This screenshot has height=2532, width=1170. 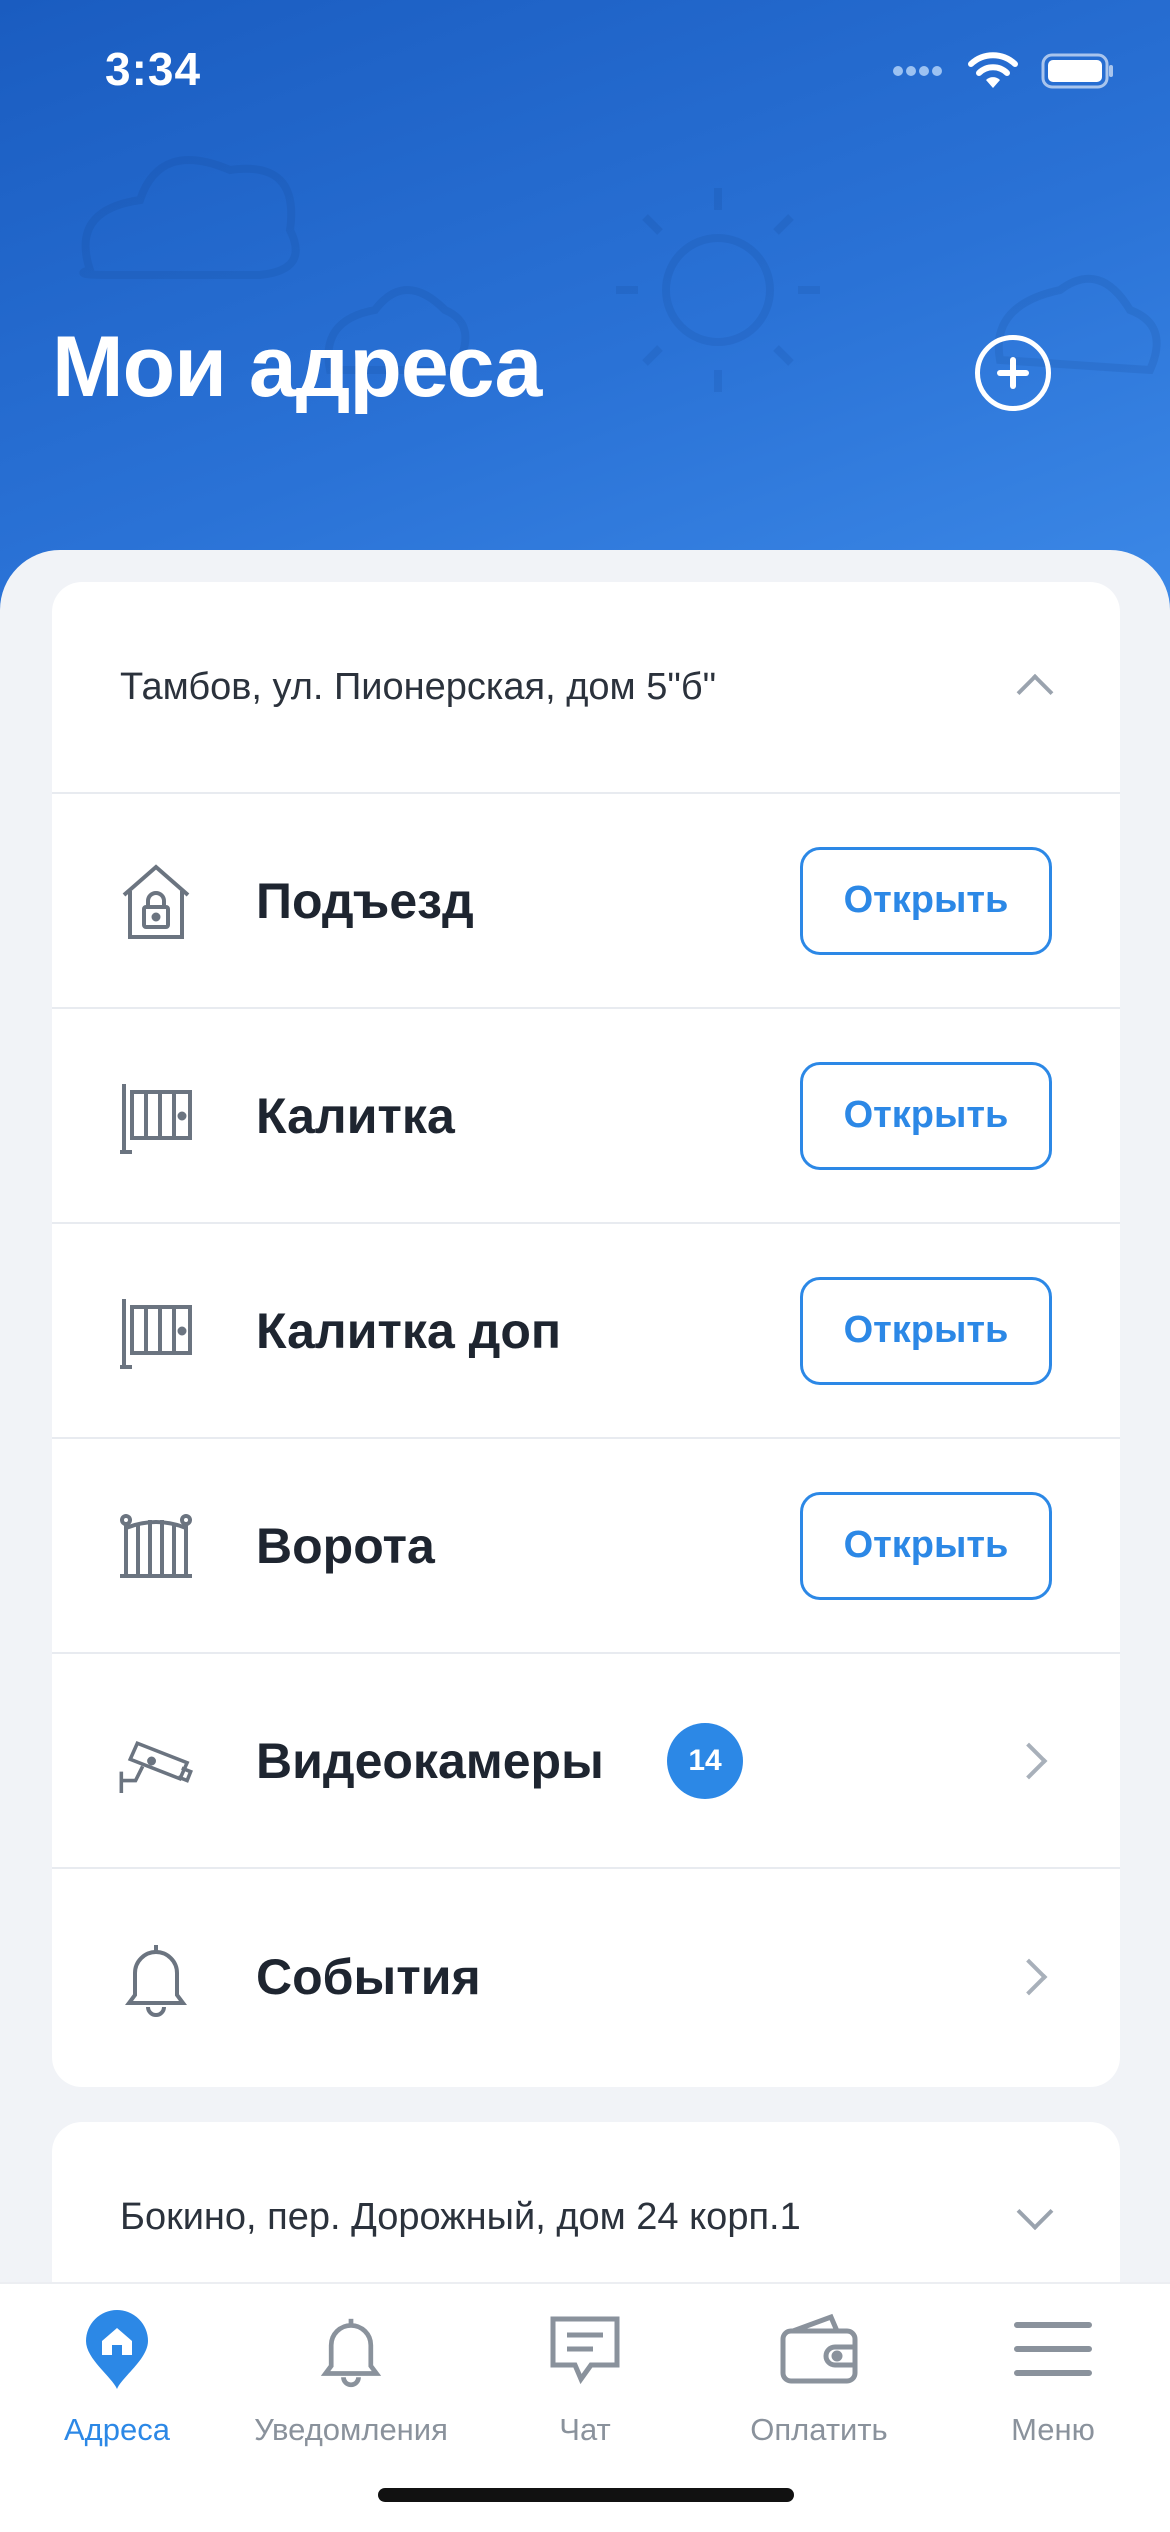 I want to click on open-gate-button: Открыть, so click(x=926, y=1115).